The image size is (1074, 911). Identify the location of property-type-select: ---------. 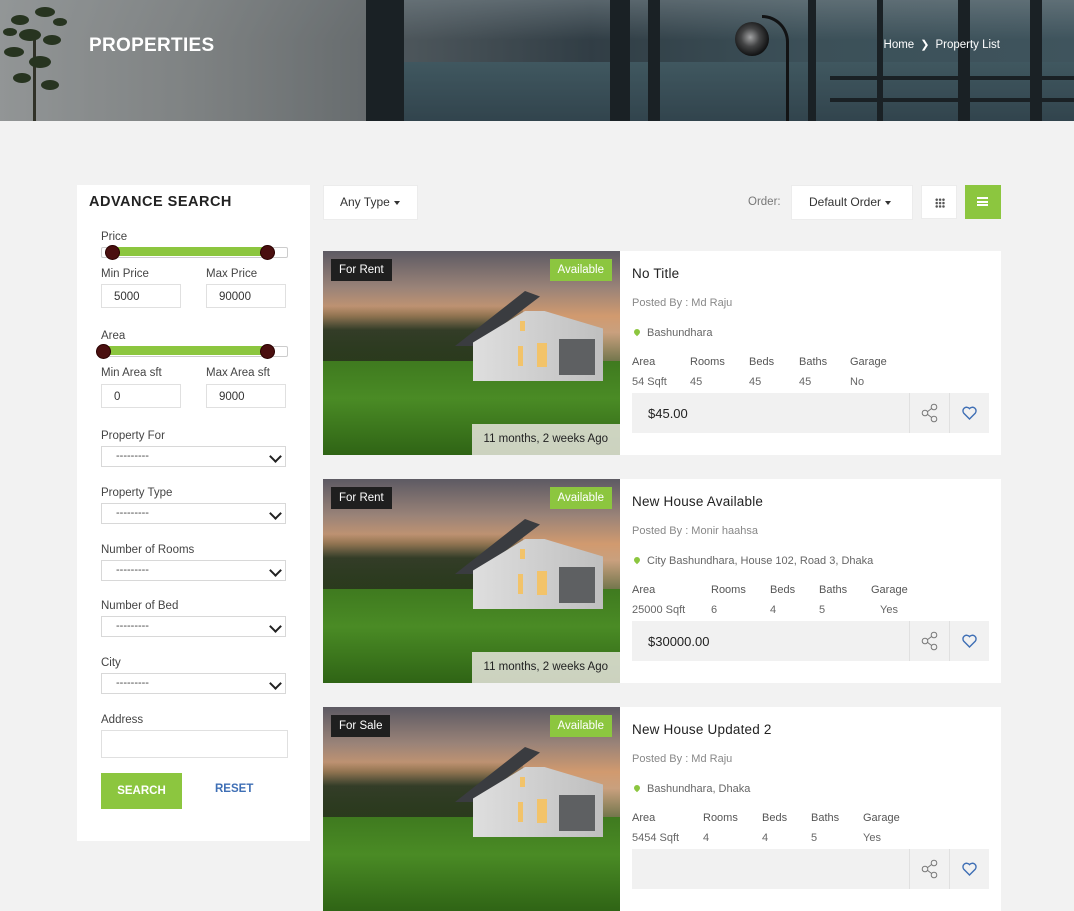
(193, 513).